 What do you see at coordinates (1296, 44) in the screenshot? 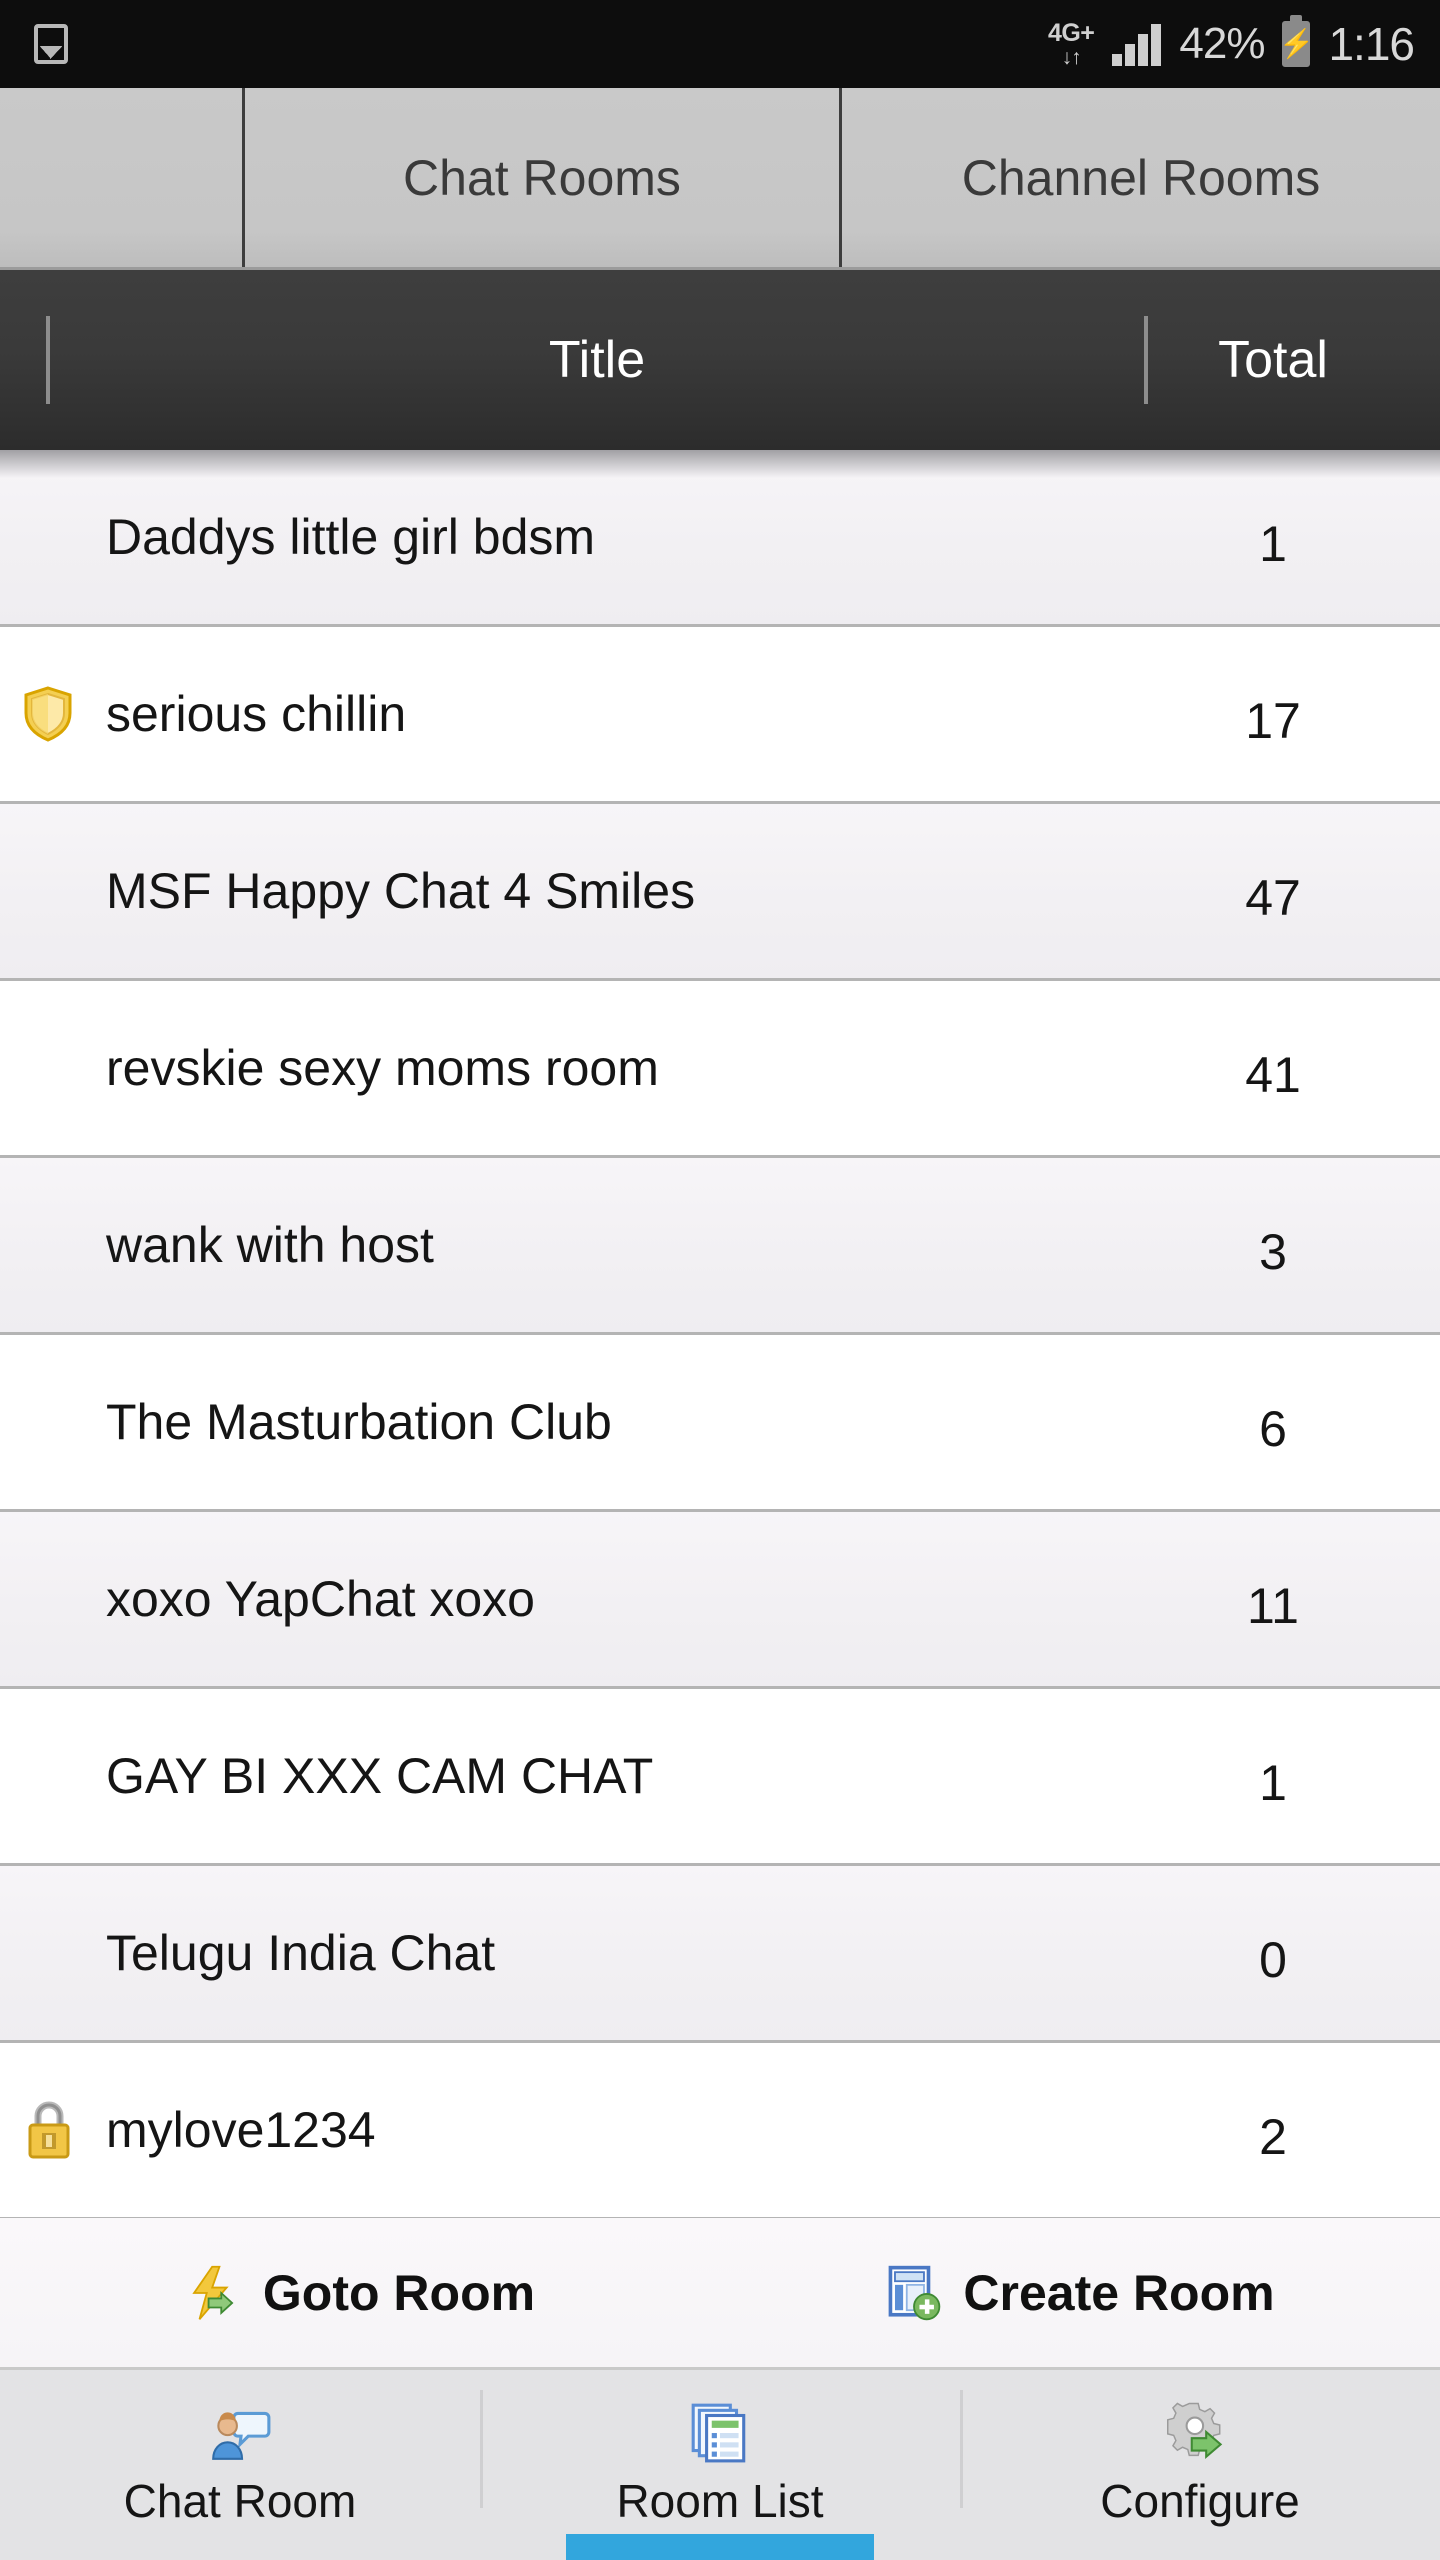
I see `battery-charging-icon: ⚡` at bounding box center [1296, 44].